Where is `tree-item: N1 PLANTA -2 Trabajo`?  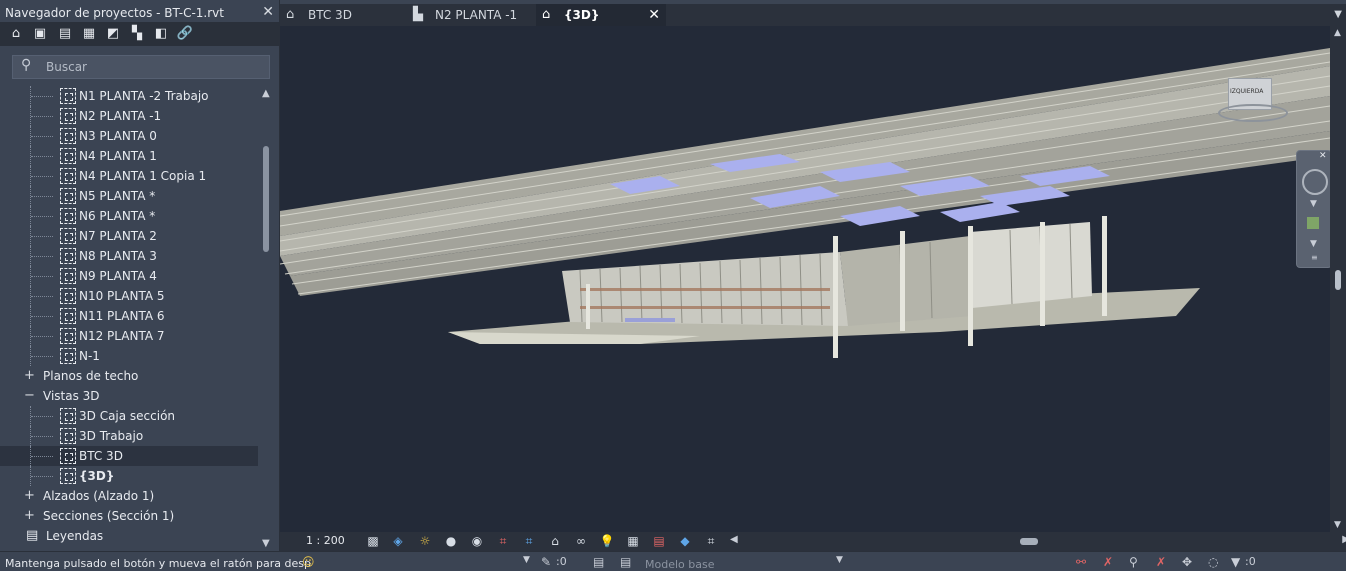
tree-item: N1 PLANTA -2 Trabajo is located at coordinates (129, 96).